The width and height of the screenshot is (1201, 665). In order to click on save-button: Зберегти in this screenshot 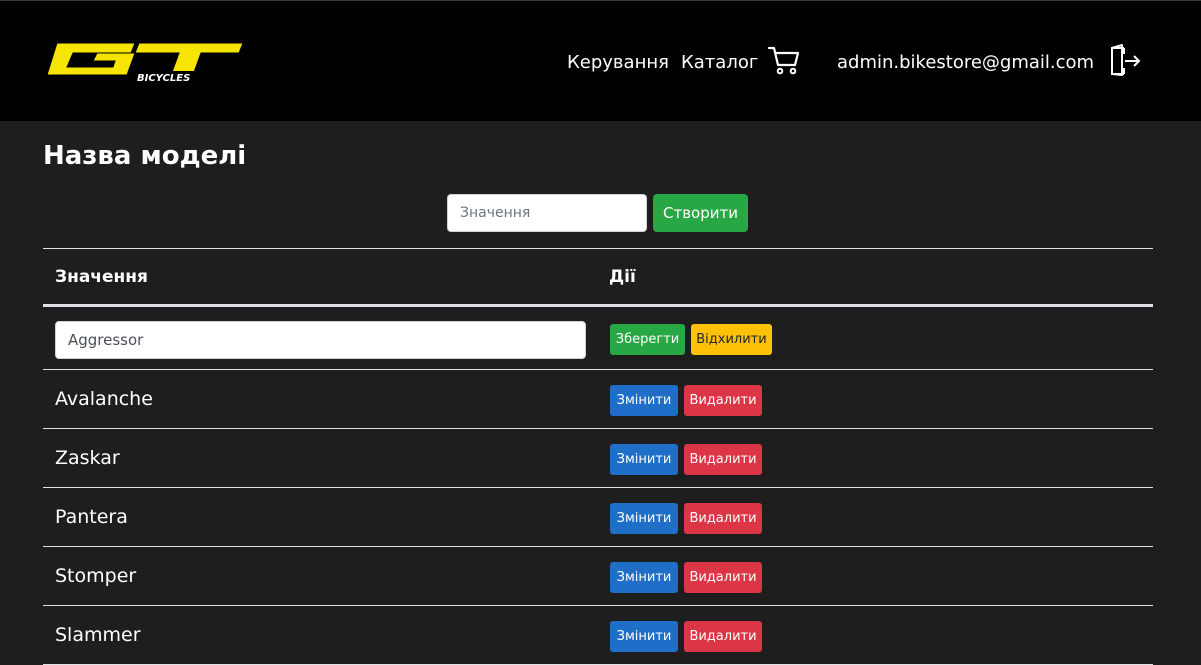, I will do `click(647, 339)`.